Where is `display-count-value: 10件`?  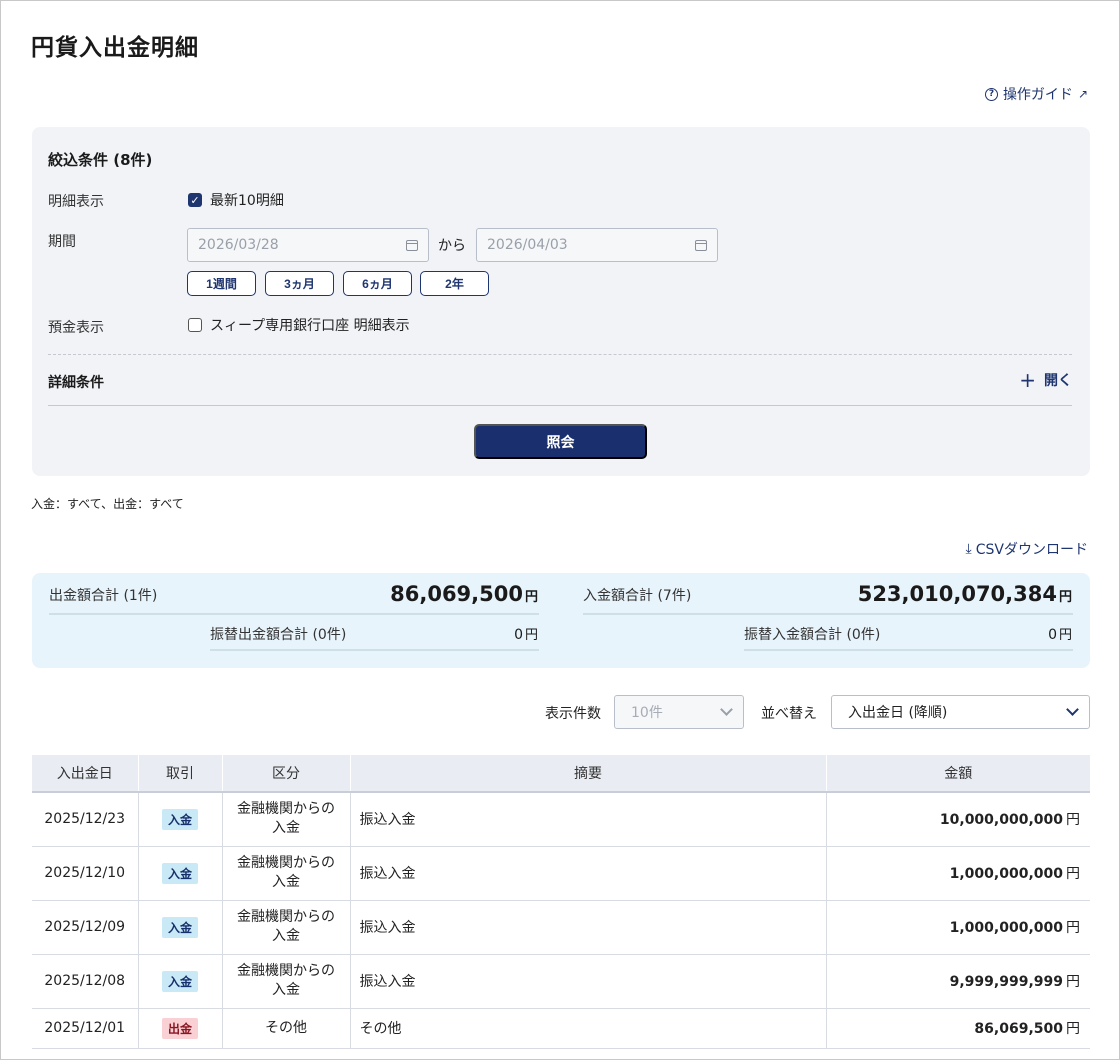 display-count-value: 10件 is located at coordinates (647, 713).